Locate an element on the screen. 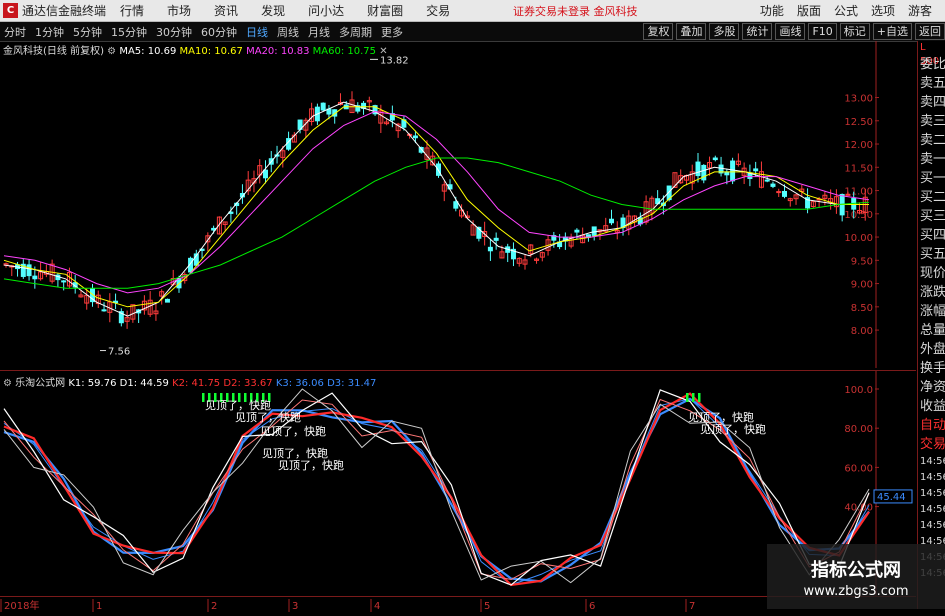  sidebar-item-7: 买二 is located at coordinates (931, 197).